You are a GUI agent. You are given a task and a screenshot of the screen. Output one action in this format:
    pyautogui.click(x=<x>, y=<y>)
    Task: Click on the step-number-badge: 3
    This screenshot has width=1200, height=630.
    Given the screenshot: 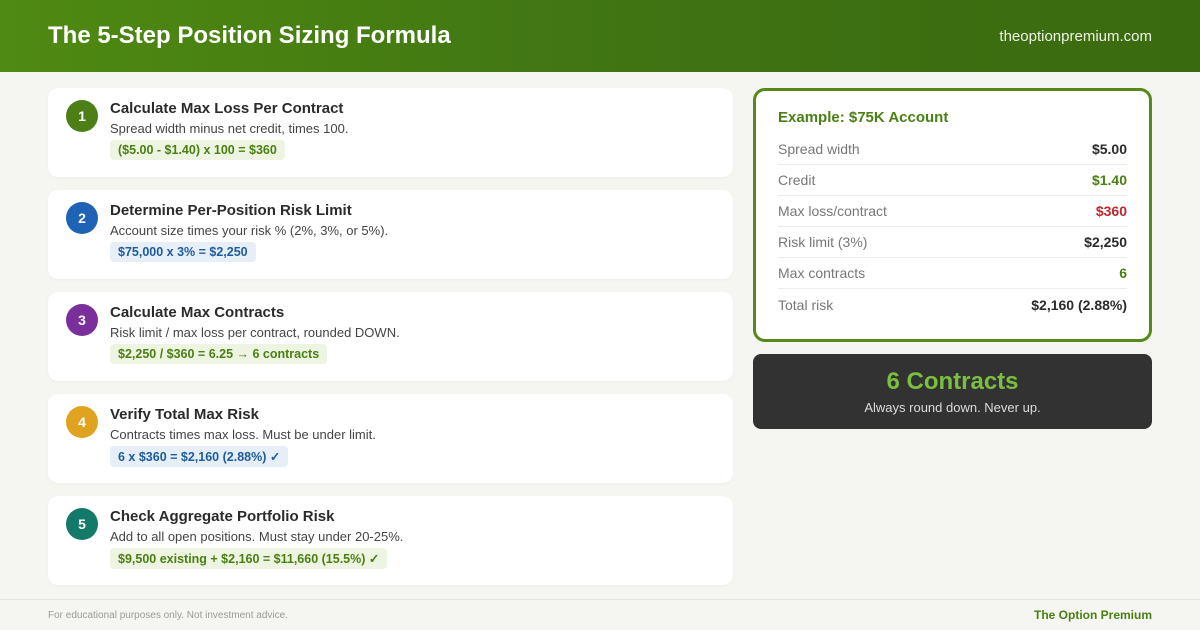 What is the action you would take?
    pyautogui.click(x=82, y=320)
    